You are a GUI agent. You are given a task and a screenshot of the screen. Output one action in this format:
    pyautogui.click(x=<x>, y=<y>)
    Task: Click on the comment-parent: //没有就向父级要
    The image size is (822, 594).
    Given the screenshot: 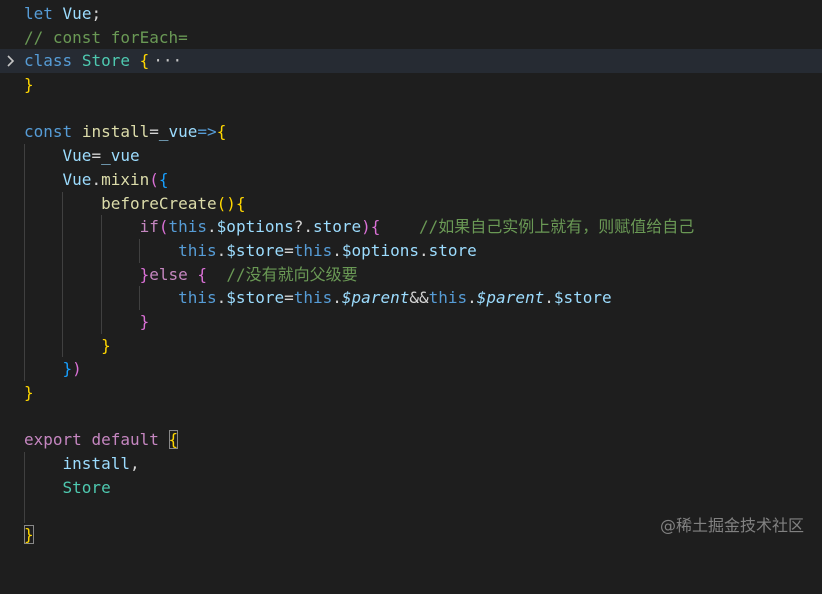 What is the action you would take?
    pyautogui.click(x=292, y=274)
    